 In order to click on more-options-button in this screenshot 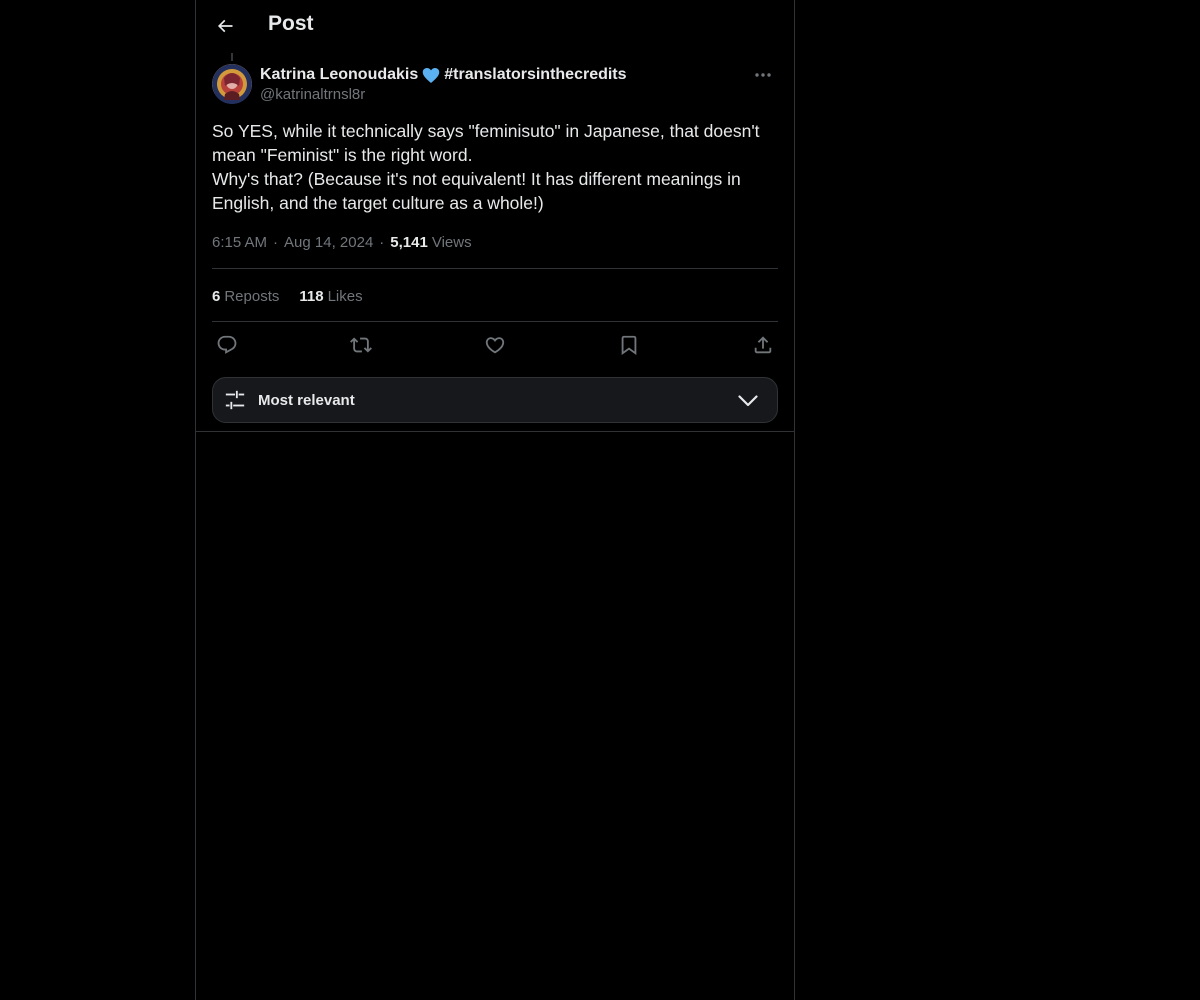, I will do `click(763, 75)`.